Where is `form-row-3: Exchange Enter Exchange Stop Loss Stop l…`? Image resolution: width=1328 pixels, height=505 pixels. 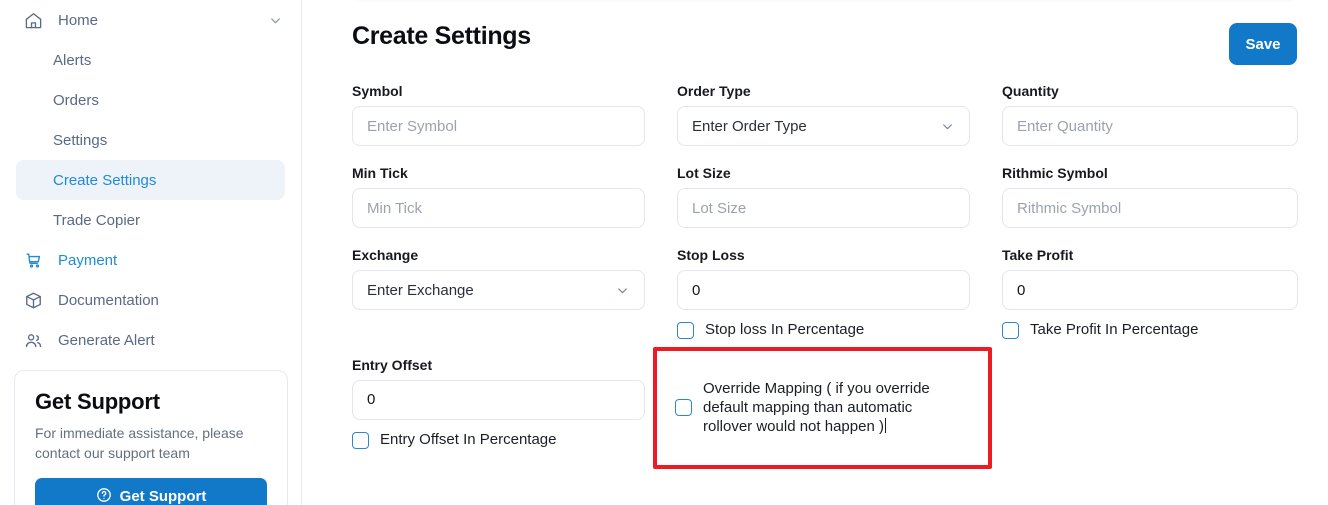 form-row-3: Exchange Enter Exchange Stop Loss Stop l… is located at coordinates (825, 293).